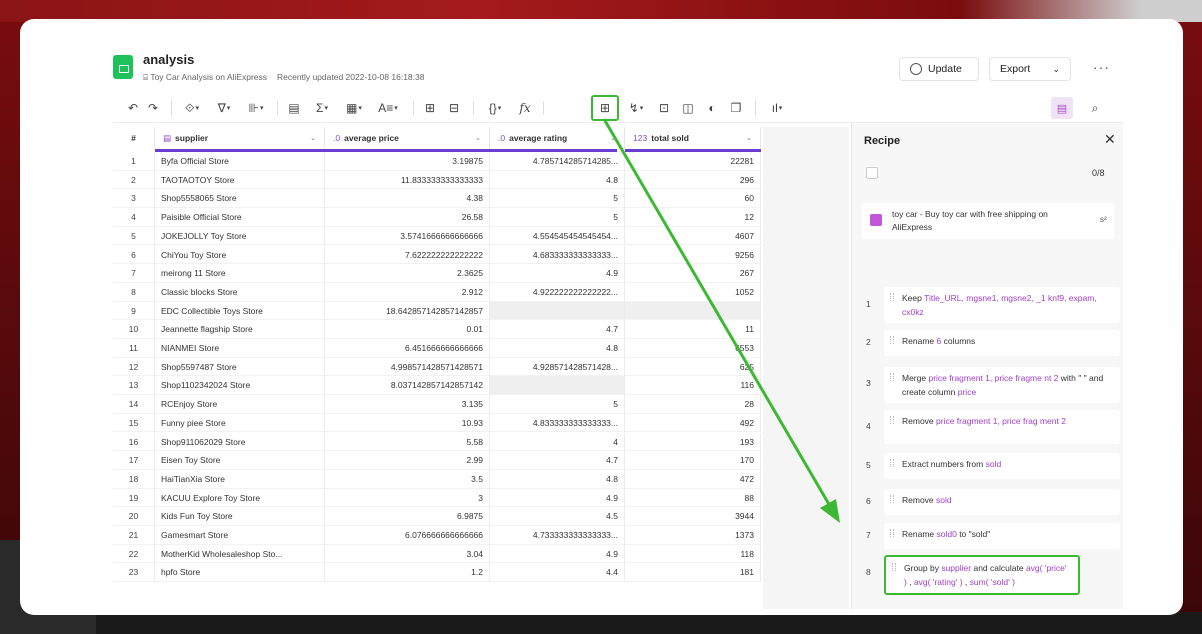 The height and width of the screenshot is (634, 1202). What do you see at coordinates (1095, 108) in the screenshot?
I see `search-view-icon: ⌕` at bounding box center [1095, 108].